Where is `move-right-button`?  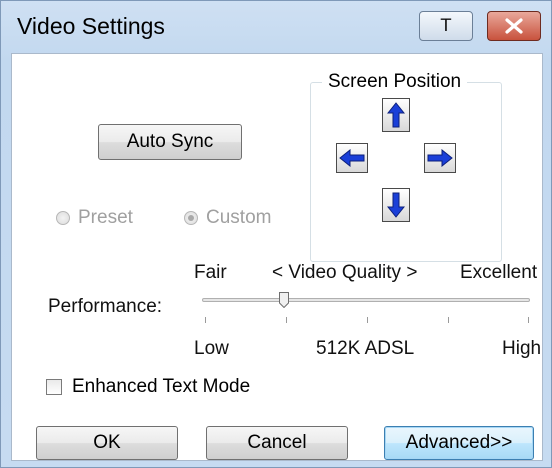
move-right-button is located at coordinates (440, 158).